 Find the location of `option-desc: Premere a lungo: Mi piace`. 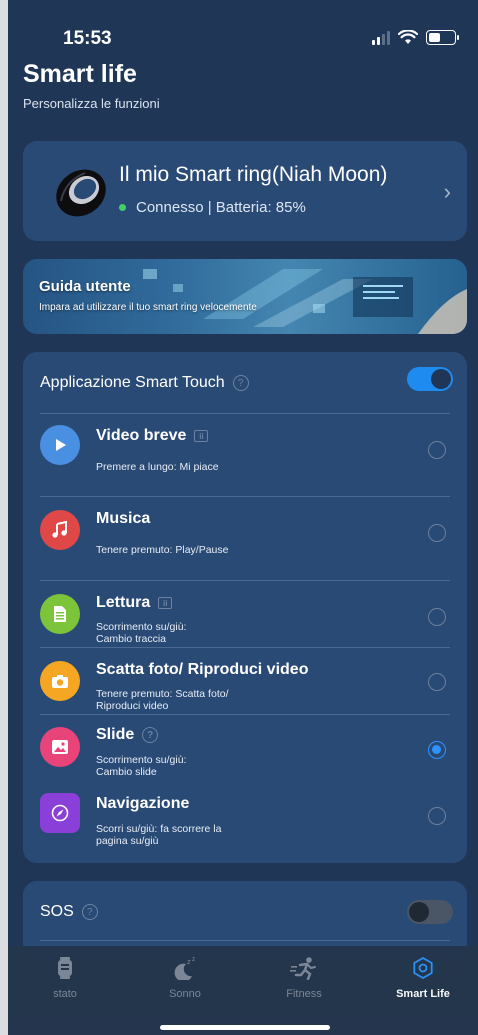

option-desc: Premere a lungo: Mi piace is located at coordinates (157, 467).